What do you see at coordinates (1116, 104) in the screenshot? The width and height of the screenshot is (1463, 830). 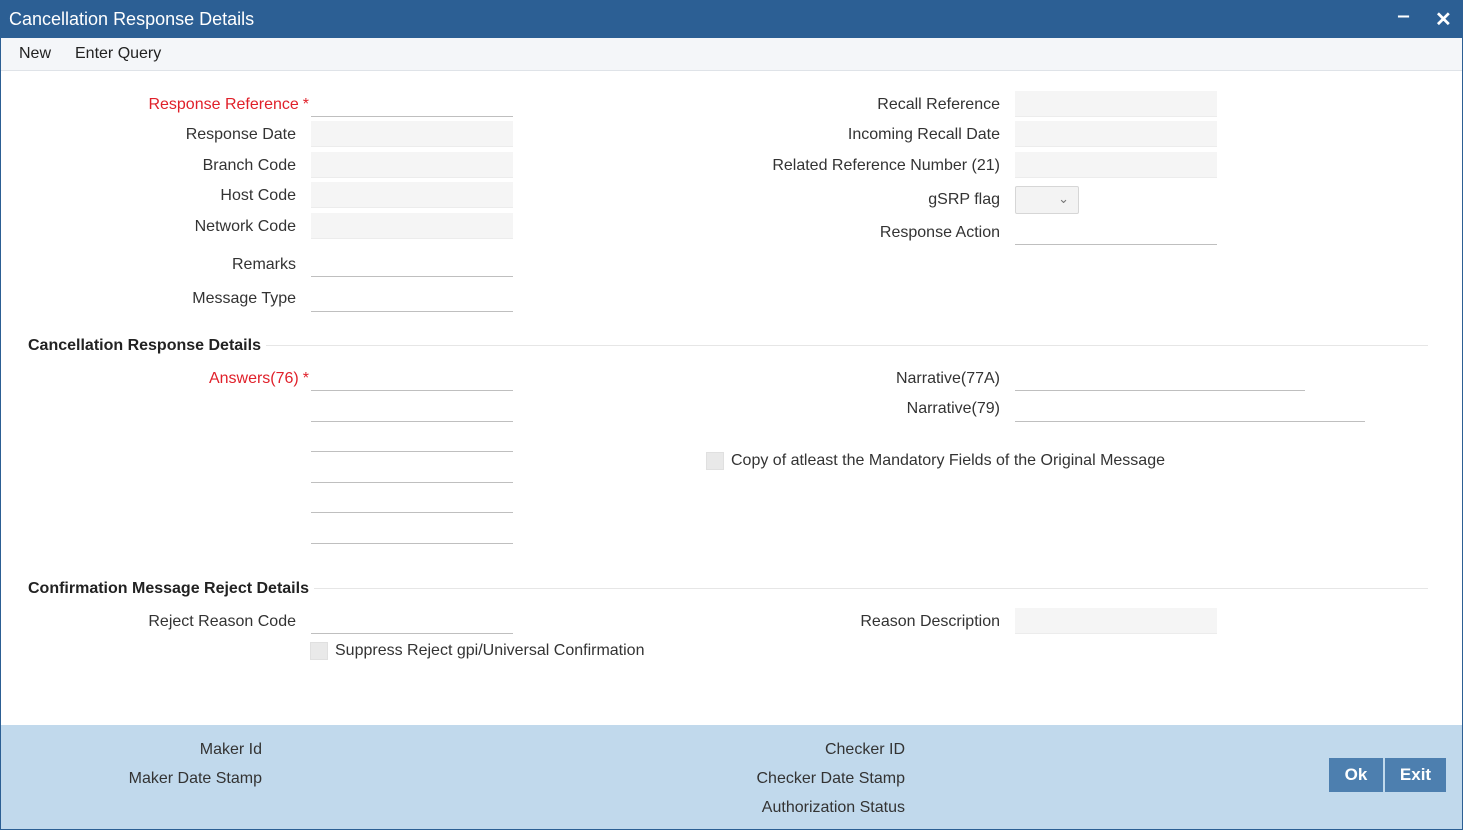 I see `recall-reference-input` at bounding box center [1116, 104].